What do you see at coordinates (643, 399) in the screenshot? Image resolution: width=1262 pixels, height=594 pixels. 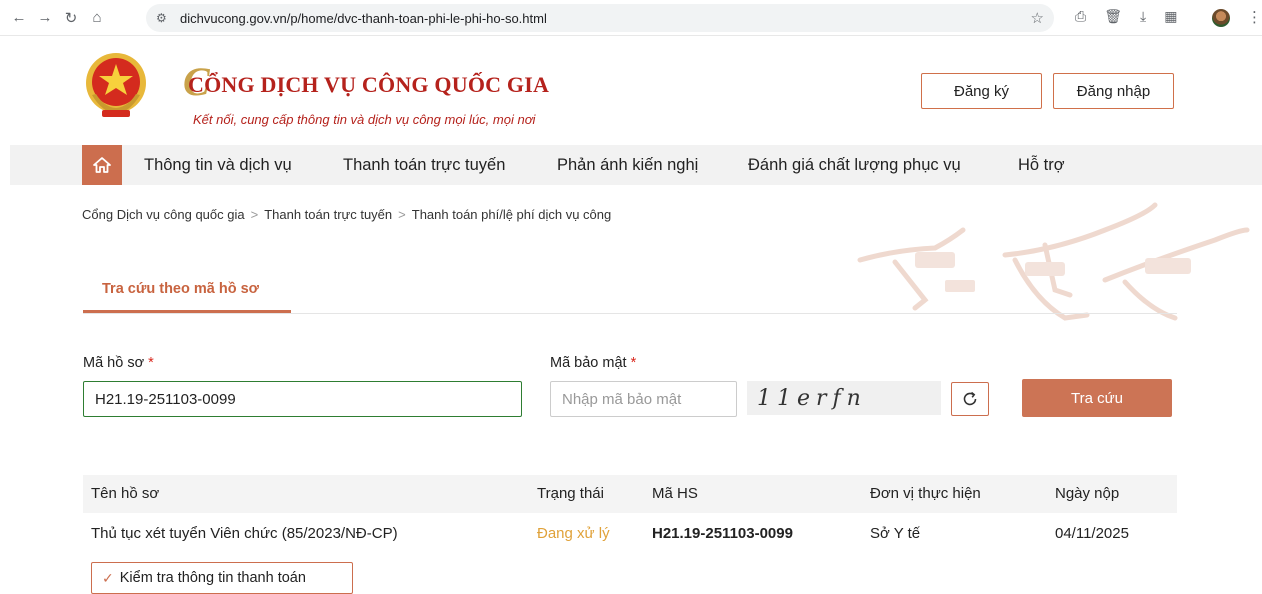 I see `captcha-input: Nhập mã bảo mật` at bounding box center [643, 399].